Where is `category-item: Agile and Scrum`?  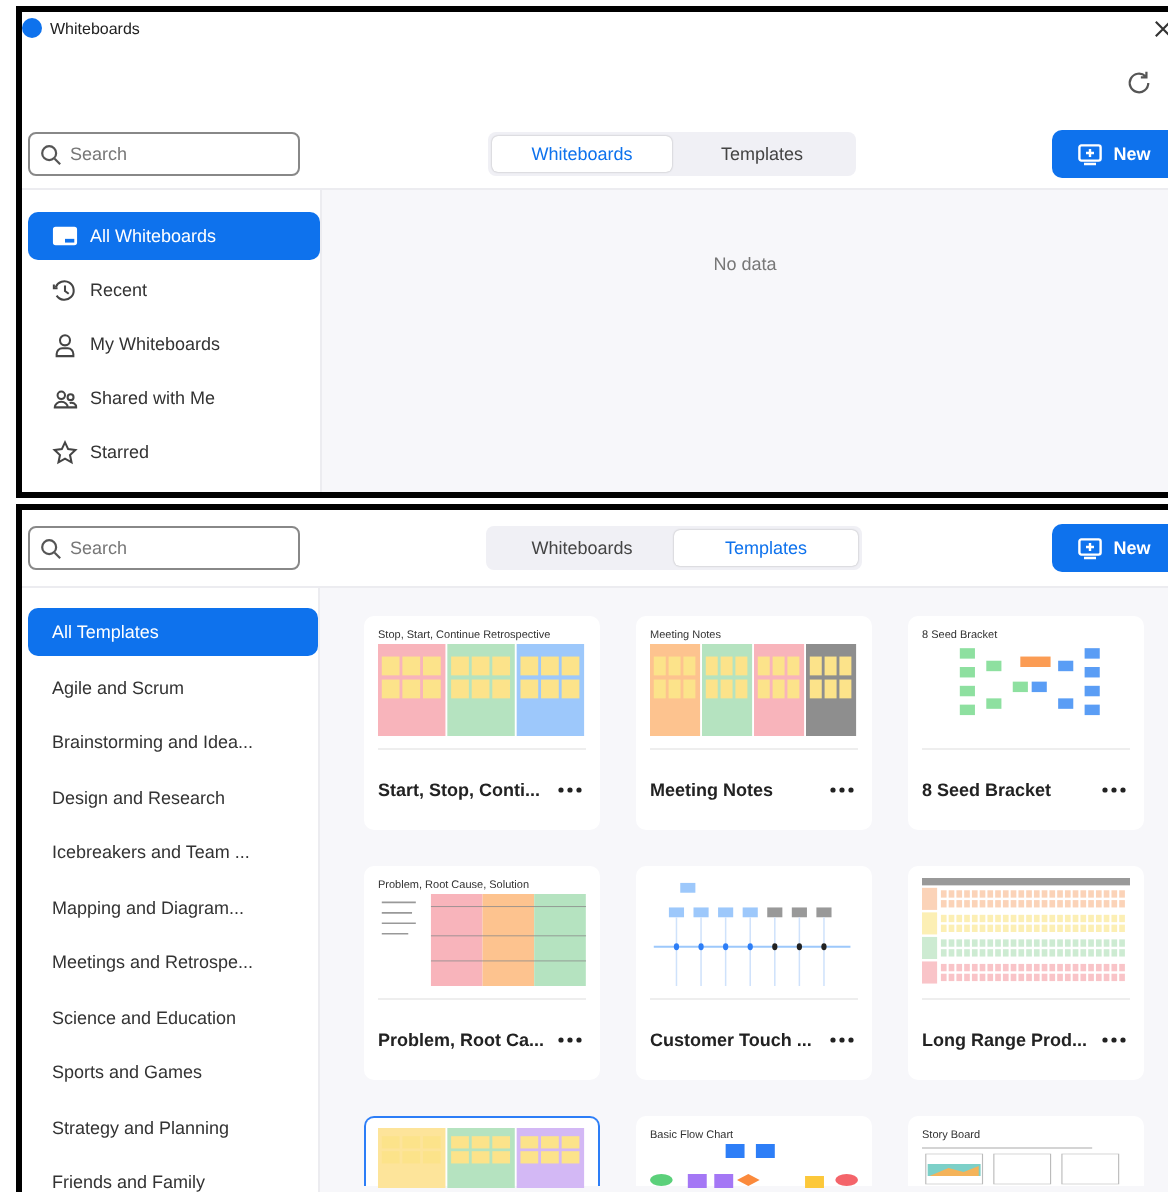 category-item: Agile and Scrum is located at coordinates (173, 687).